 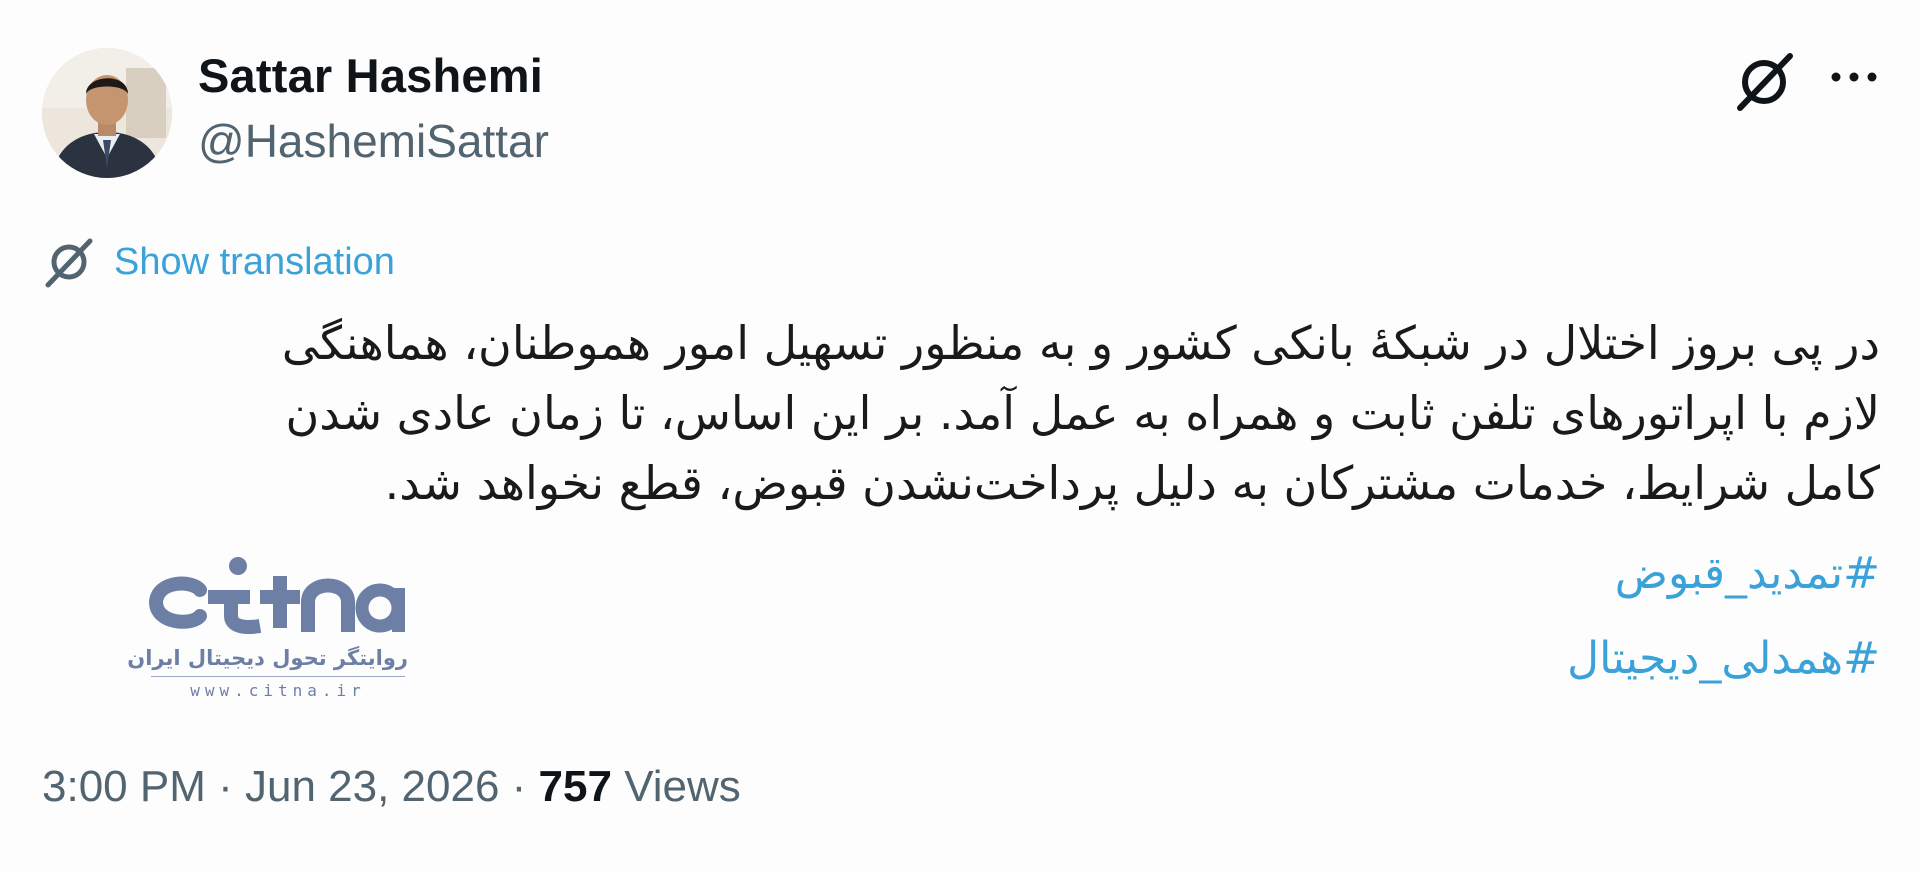 What do you see at coordinates (278, 690) in the screenshot?
I see `watermark-url: www.citna.ir` at bounding box center [278, 690].